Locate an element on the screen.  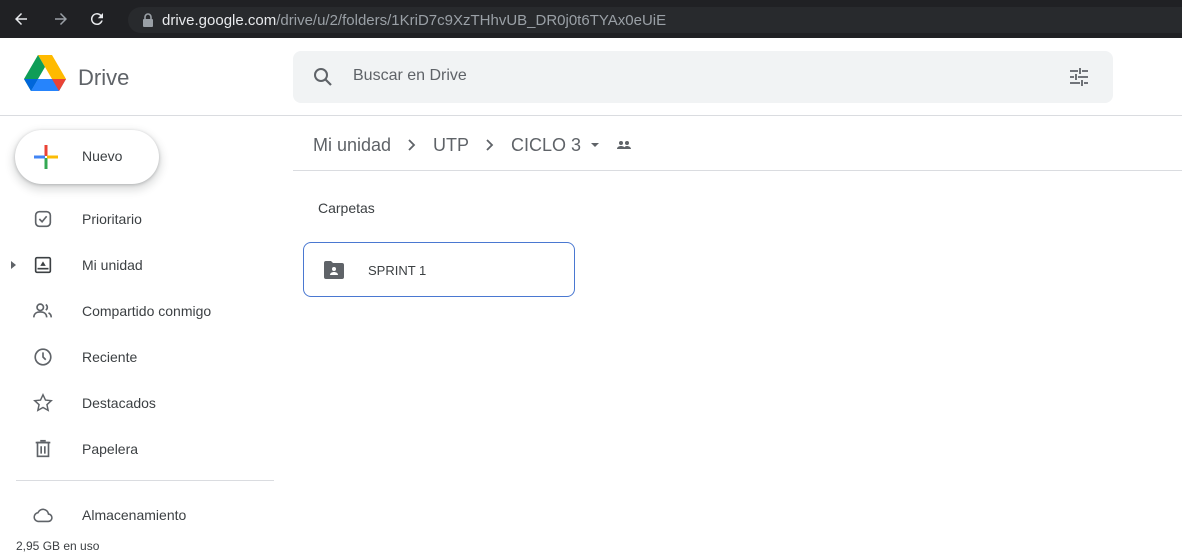
sidebar-item-recent: Reciente is located at coordinates (140, 357).